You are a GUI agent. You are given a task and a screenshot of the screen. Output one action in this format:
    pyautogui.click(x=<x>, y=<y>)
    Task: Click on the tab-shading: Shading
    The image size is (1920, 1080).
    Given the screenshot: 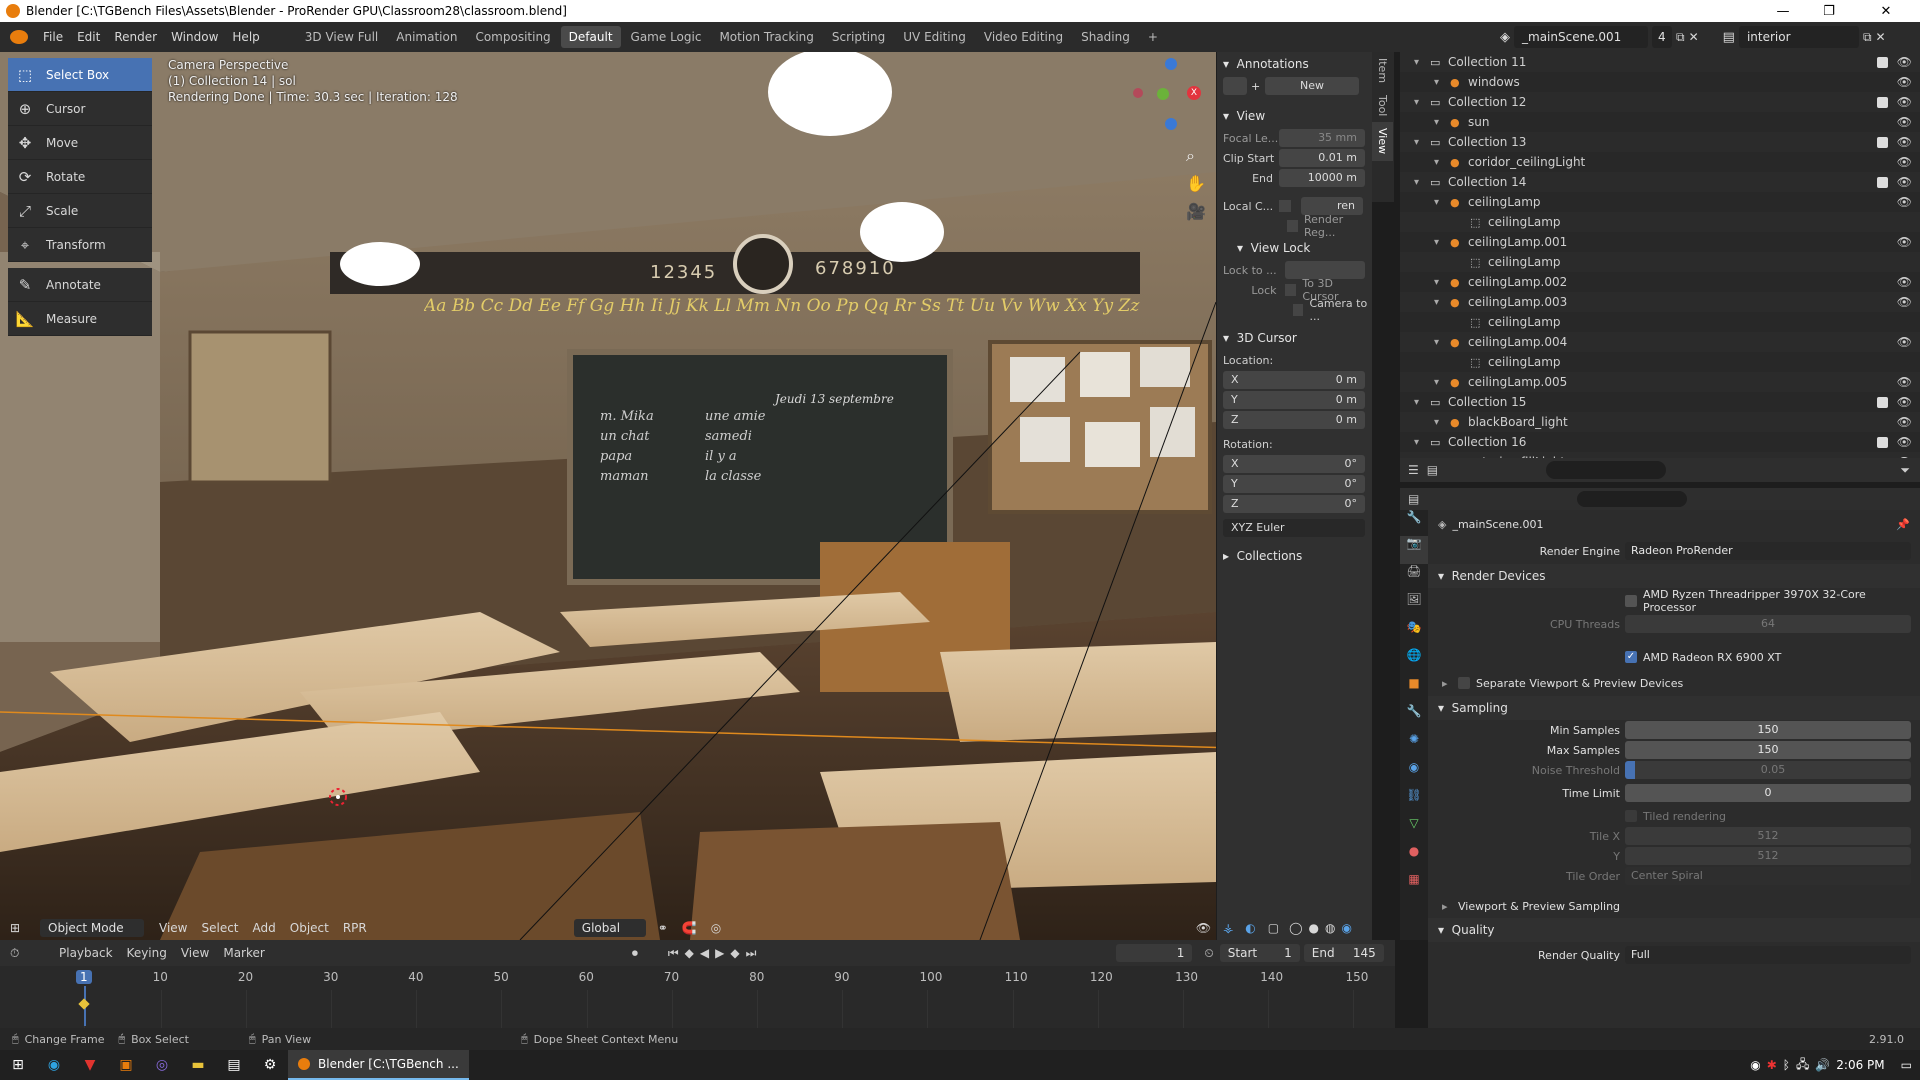 What is the action you would take?
    pyautogui.click(x=1105, y=37)
    